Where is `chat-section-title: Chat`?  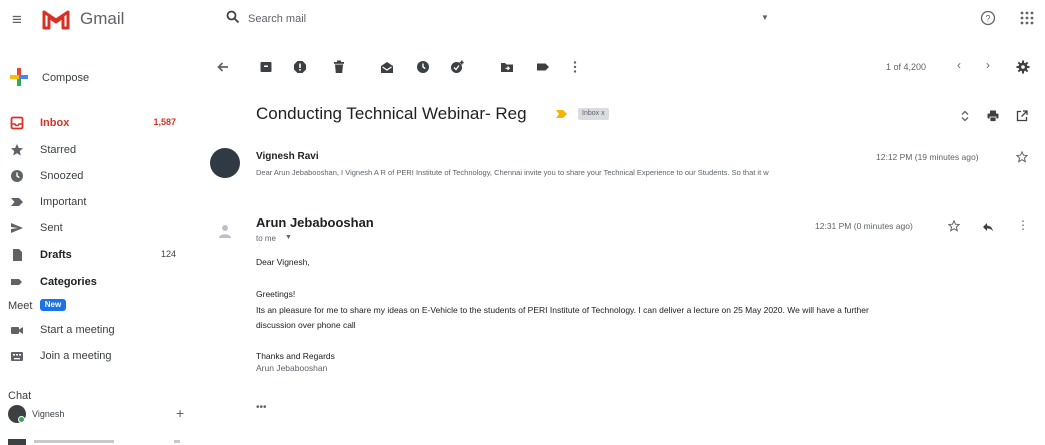
chat-section-title: Chat is located at coordinates (20, 396).